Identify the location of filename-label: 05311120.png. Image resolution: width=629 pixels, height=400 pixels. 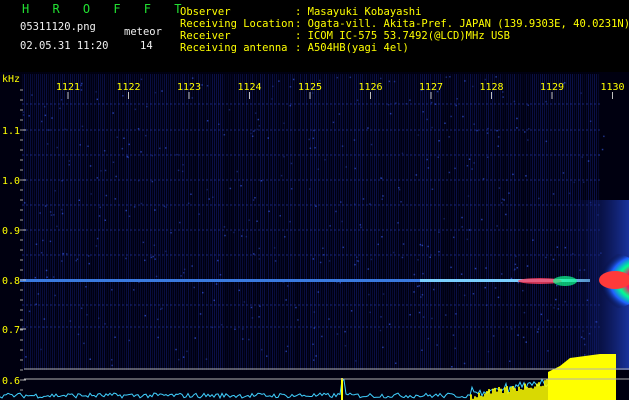
(58, 27).